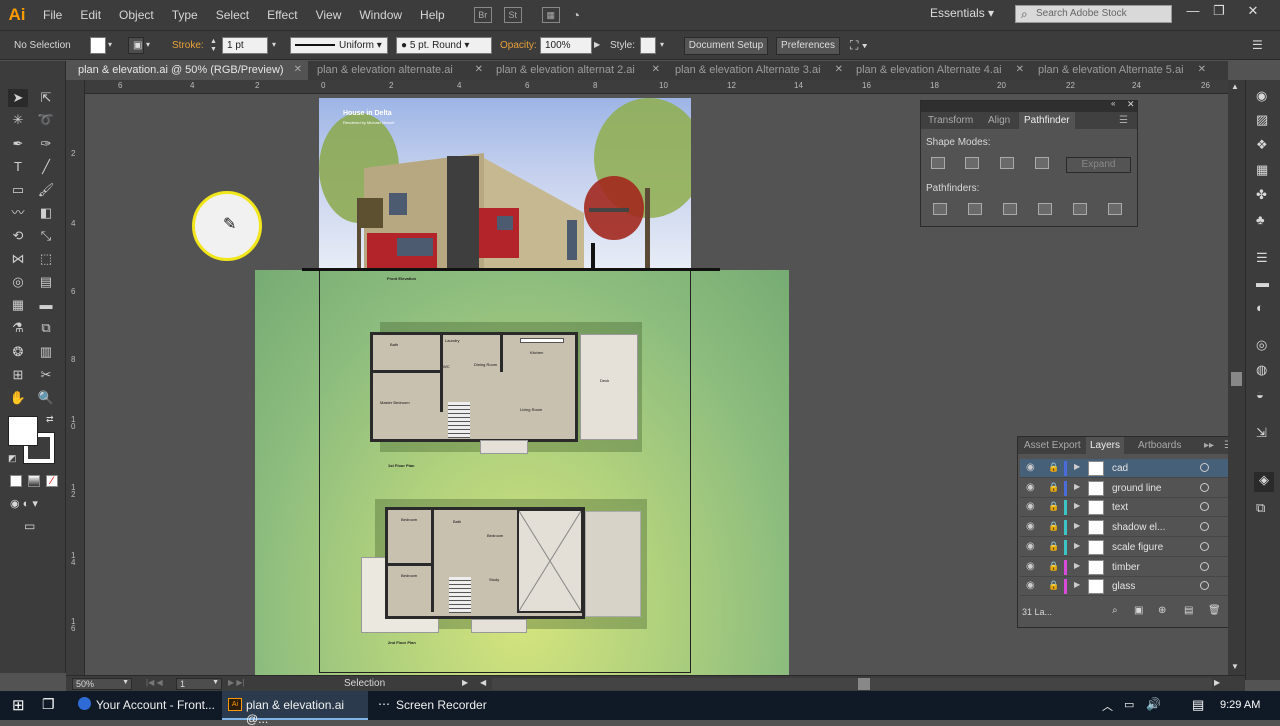 Image resolution: width=1280 pixels, height=726 pixels. Describe the element at coordinates (1080, 209) in the screenshot. I see `outline-icon` at that location.